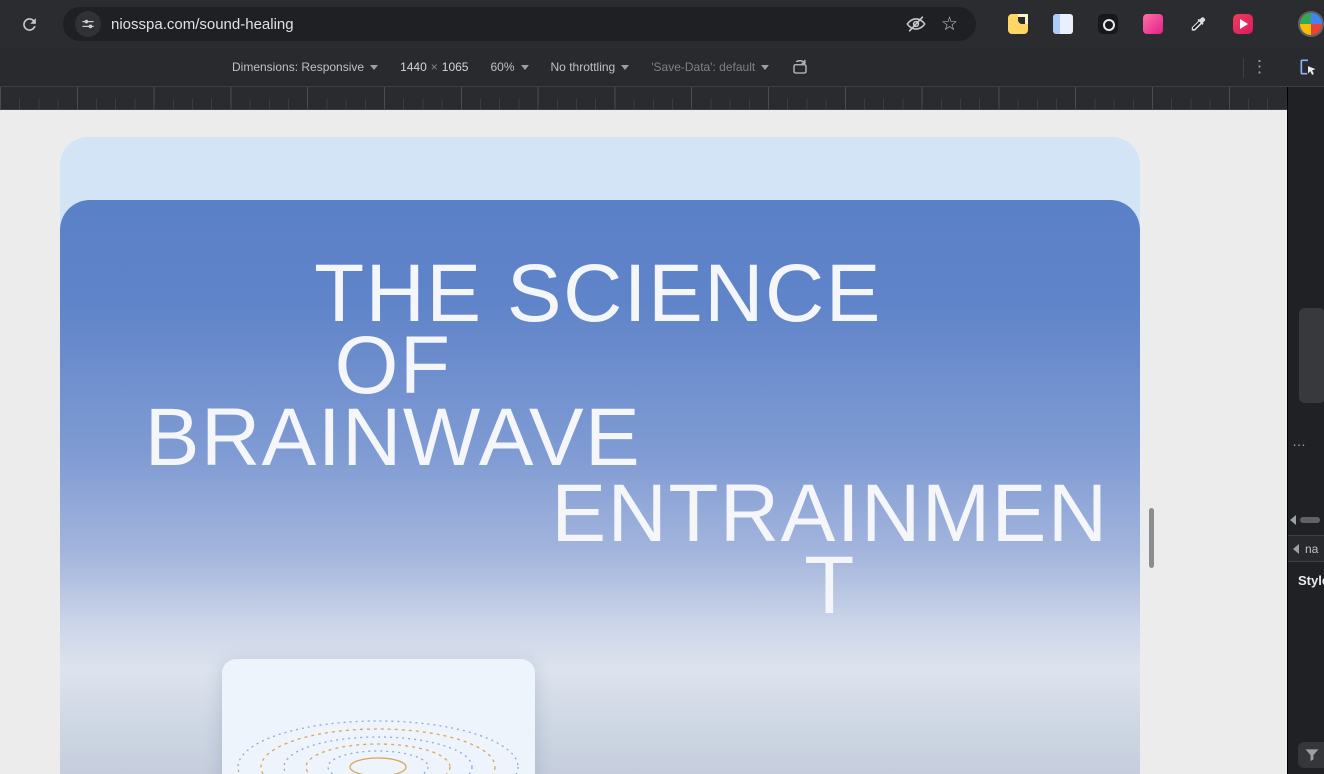 The width and height of the screenshot is (1324, 774). What do you see at coordinates (1063, 24) in the screenshot?
I see `extension-docs-icon` at bounding box center [1063, 24].